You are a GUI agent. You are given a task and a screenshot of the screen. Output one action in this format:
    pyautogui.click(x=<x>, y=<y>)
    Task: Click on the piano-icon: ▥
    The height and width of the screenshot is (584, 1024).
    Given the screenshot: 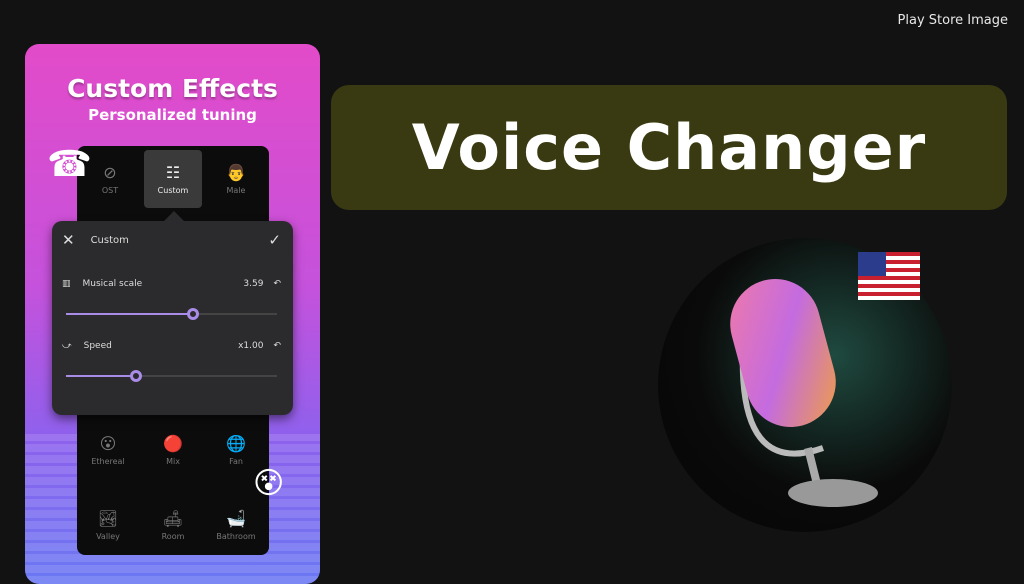 What is the action you would take?
    pyautogui.click(x=66, y=284)
    